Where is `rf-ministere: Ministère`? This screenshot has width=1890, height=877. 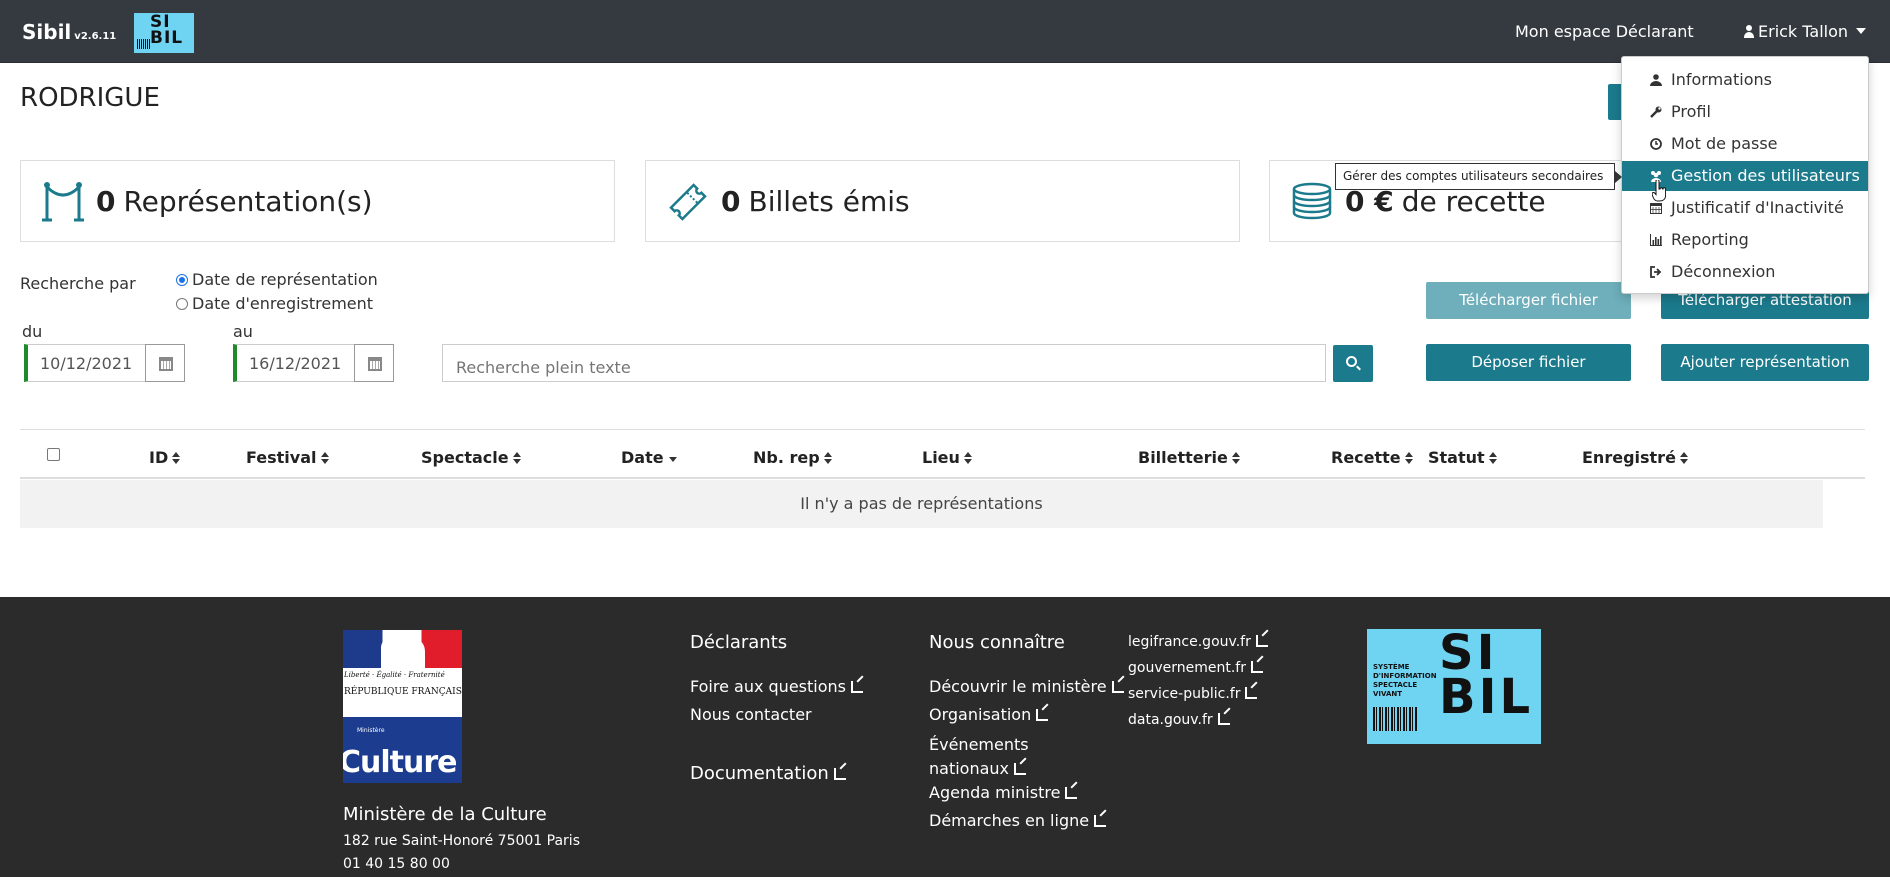
rf-ministere: Ministère is located at coordinates (371, 730).